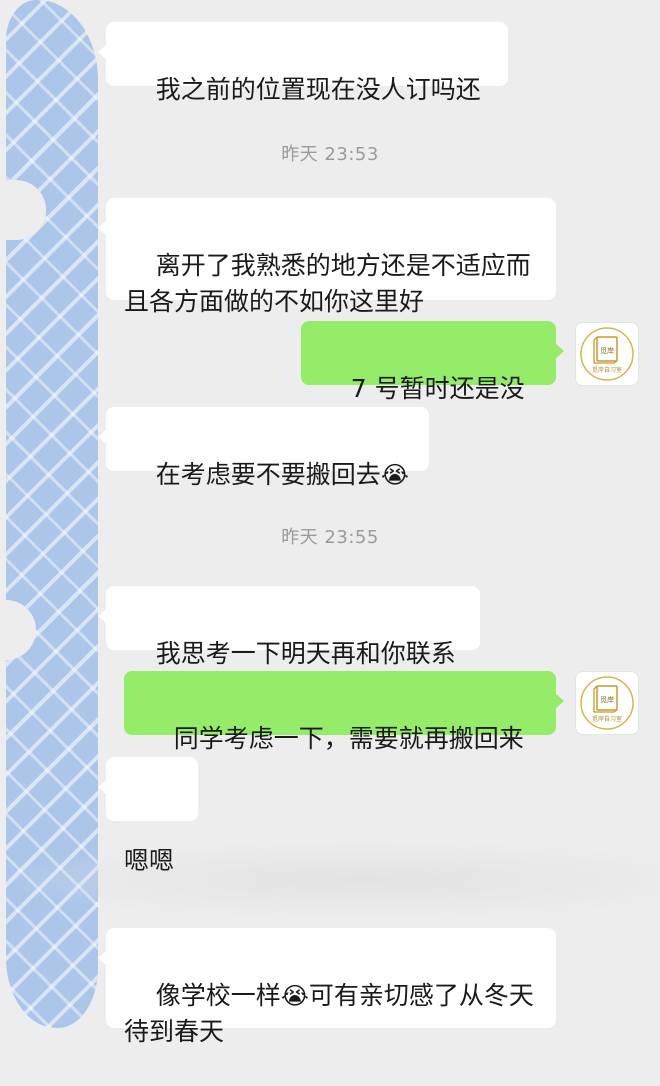 This screenshot has width=660, height=1086. What do you see at coordinates (148, 816) in the screenshot?
I see `incoming-message: 嗯嗯` at bounding box center [148, 816].